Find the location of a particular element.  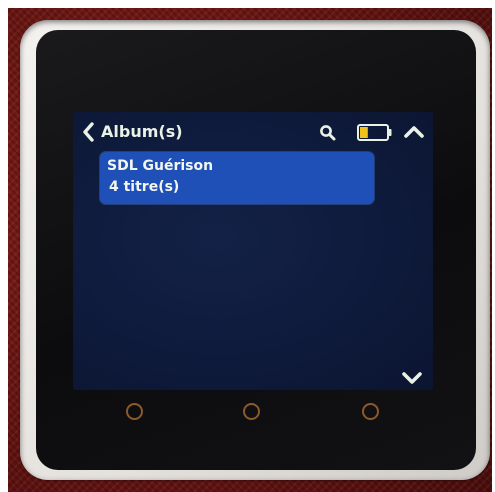

search-button is located at coordinates (328, 133).